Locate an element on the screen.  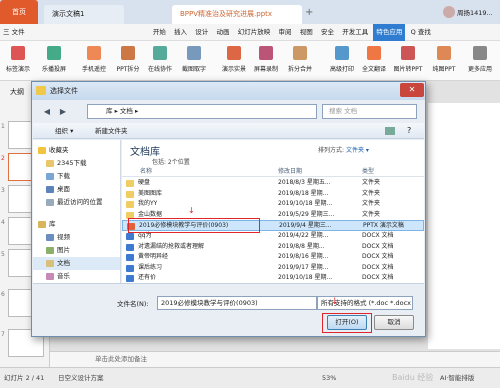
menu-insert: 插入 is located at coordinates (180, 32).